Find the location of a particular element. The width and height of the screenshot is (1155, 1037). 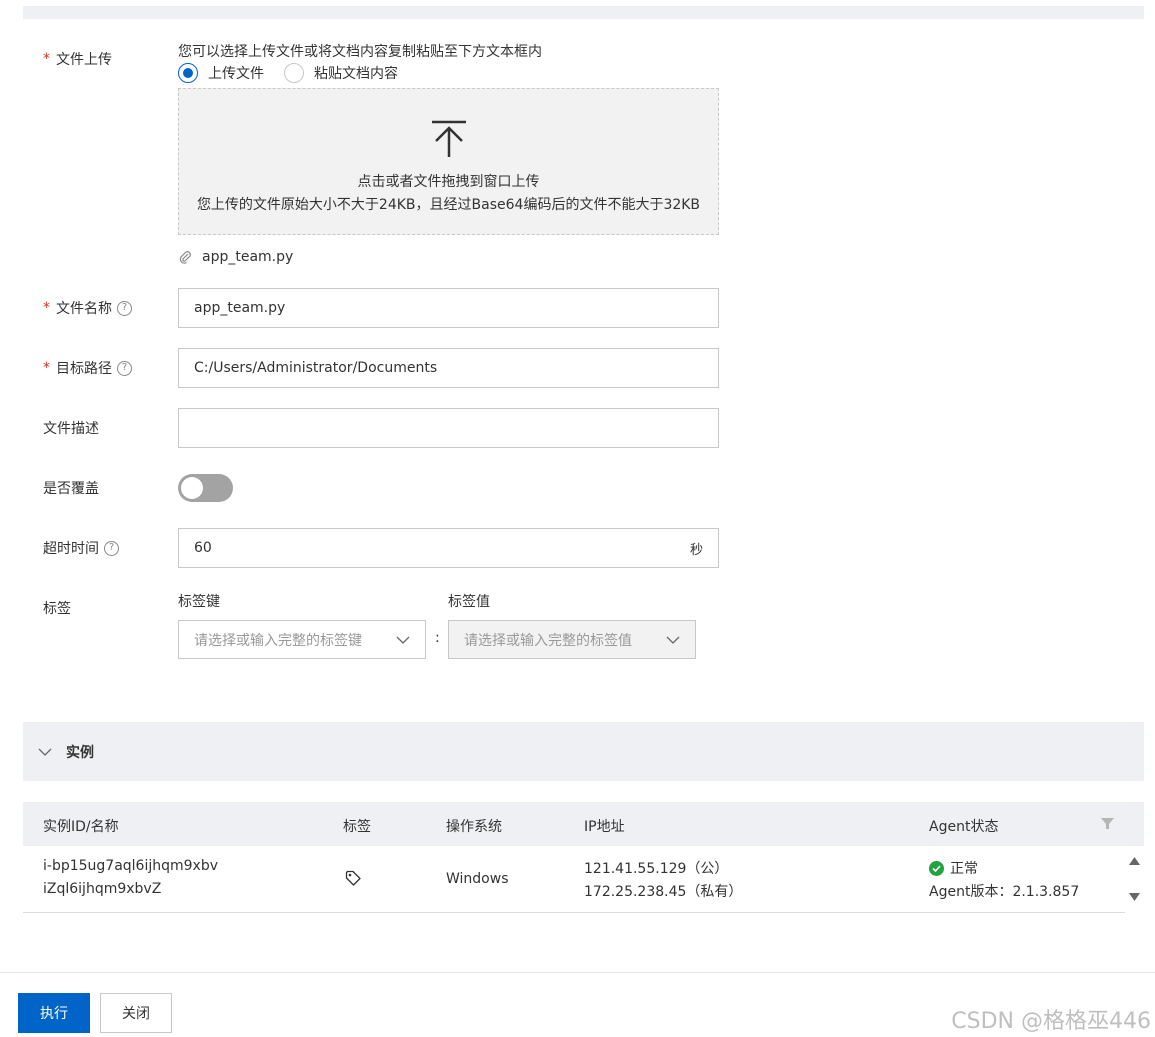

tag-value-select: 请选择或输入完整的标签值 is located at coordinates (572, 639).